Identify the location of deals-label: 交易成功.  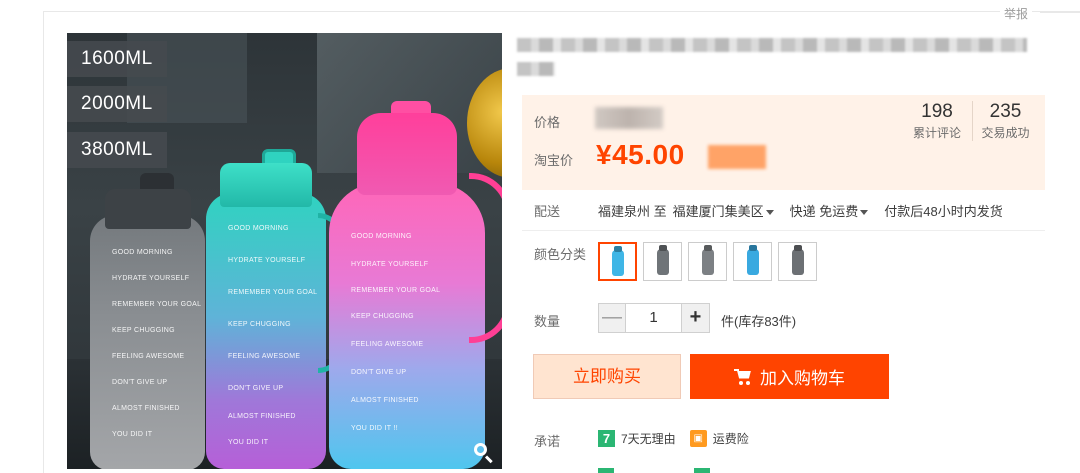
(1005, 133).